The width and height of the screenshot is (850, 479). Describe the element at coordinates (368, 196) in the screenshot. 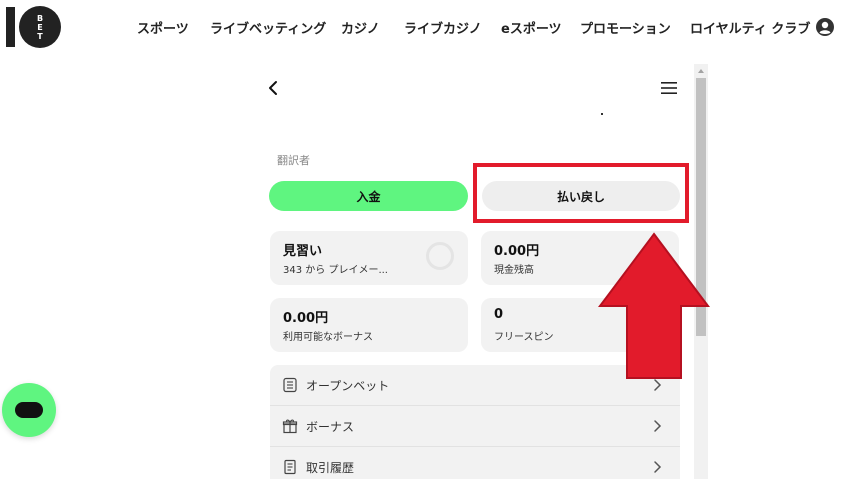

I see `deposit-button: 入金` at that location.